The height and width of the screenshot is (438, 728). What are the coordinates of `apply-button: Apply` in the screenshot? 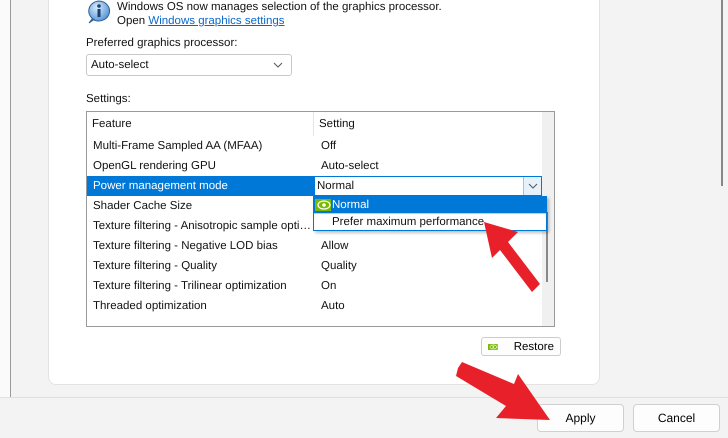 It's located at (580, 418).